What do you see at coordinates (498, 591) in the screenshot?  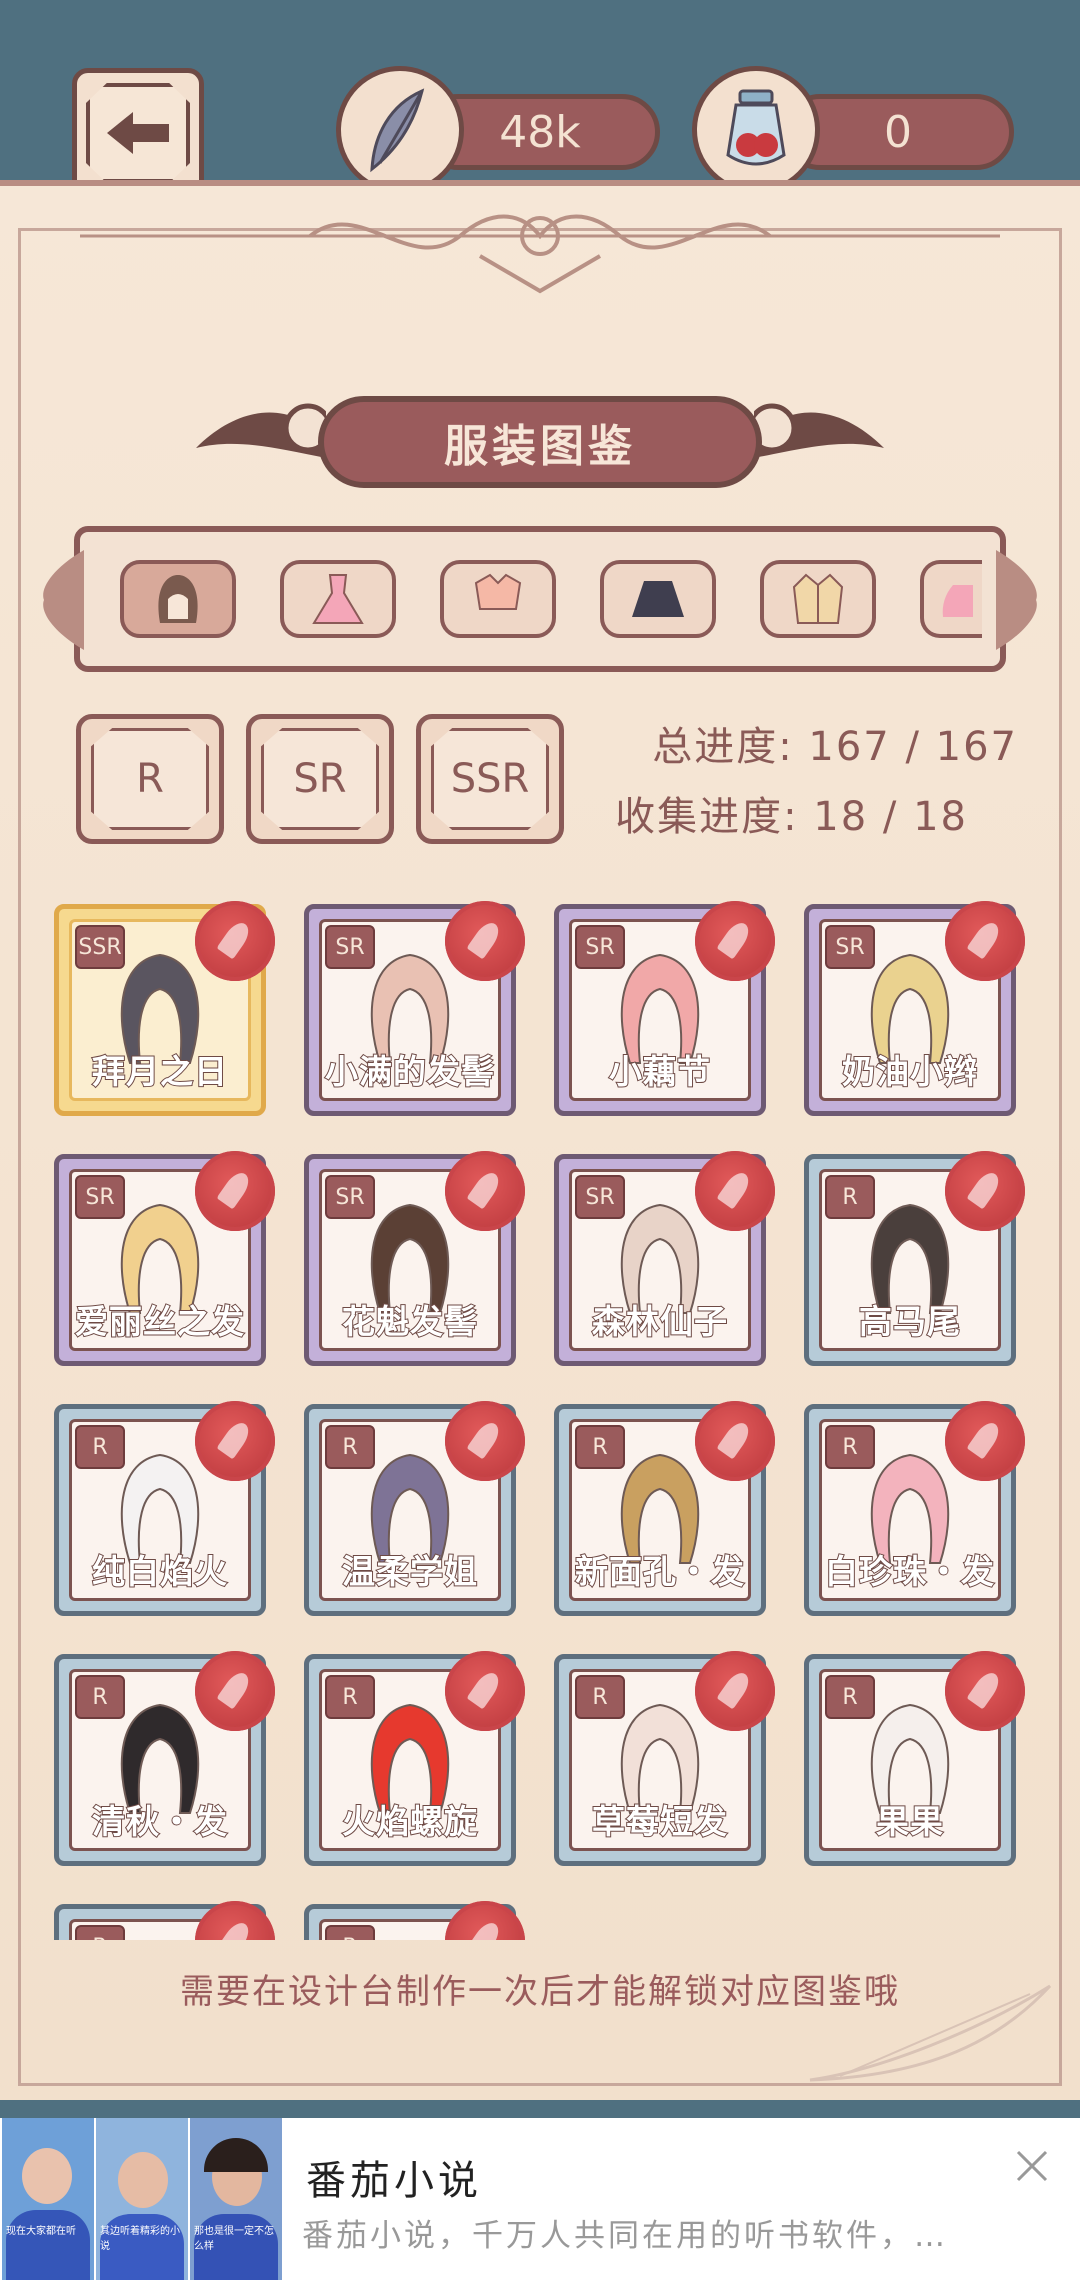 I see `top-icon` at bounding box center [498, 591].